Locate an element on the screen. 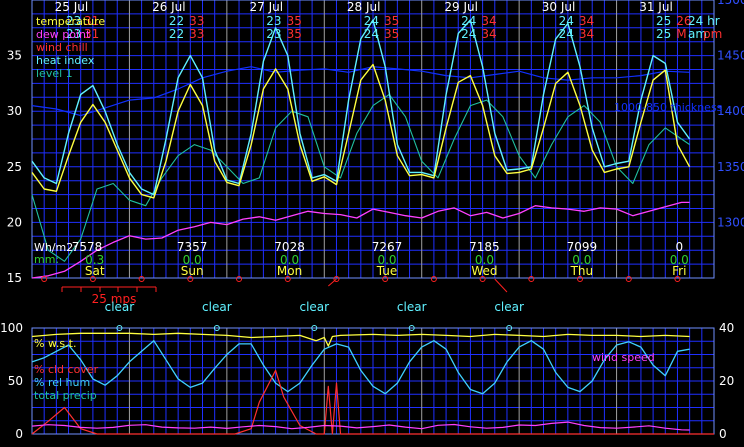  day-header-date: 26 Jul is located at coordinates (169, 7).